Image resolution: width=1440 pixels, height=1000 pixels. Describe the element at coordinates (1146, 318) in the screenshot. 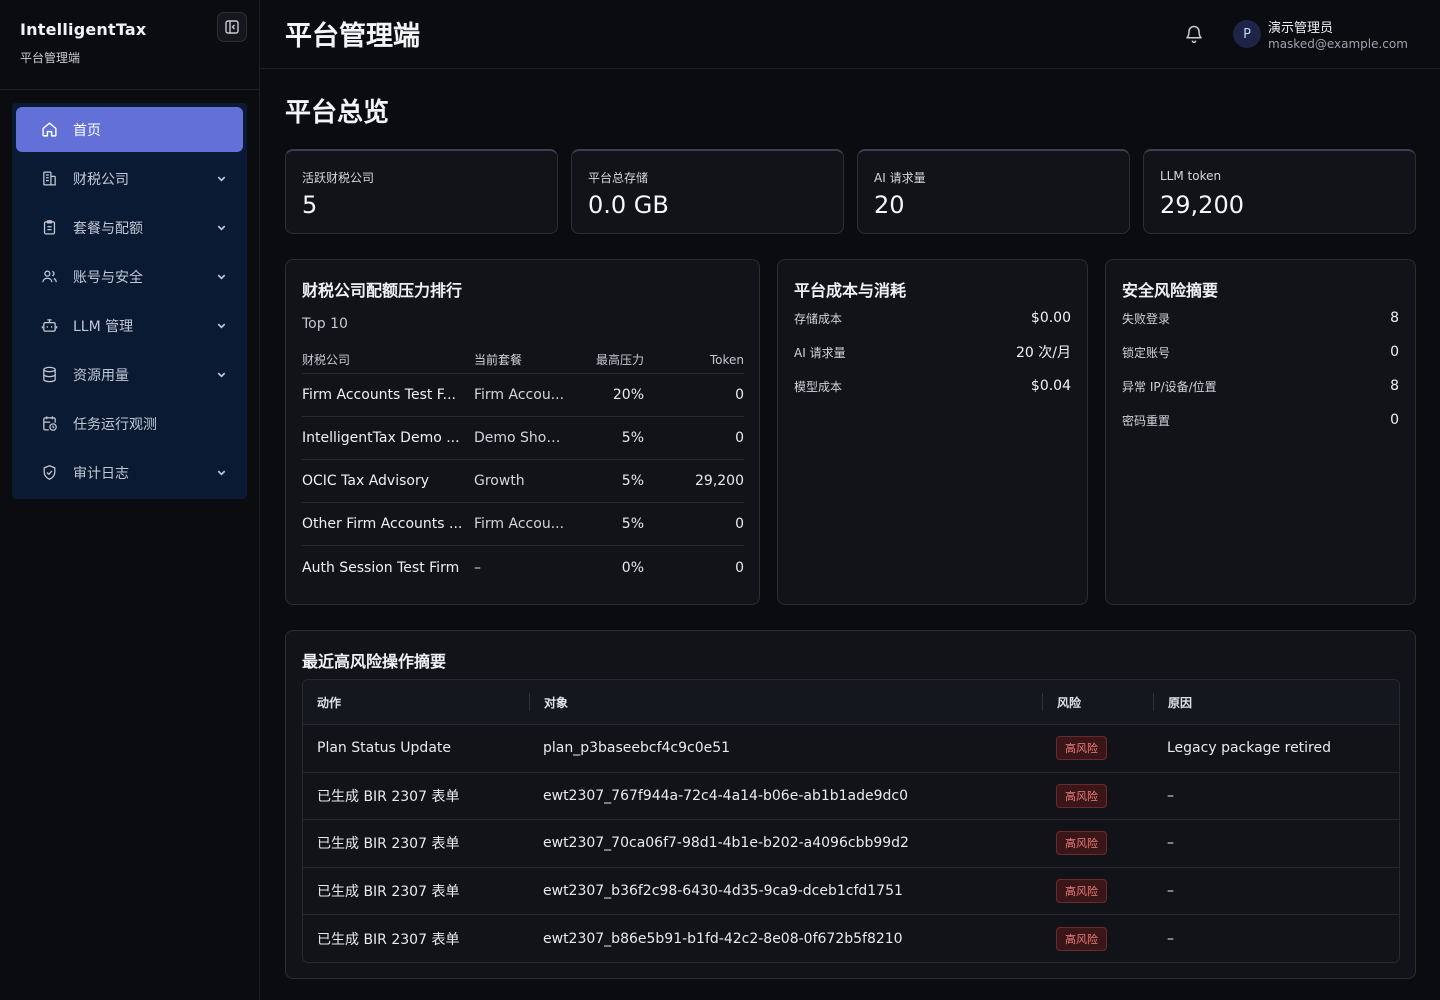

I see `security-label: 失败登录` at that location.